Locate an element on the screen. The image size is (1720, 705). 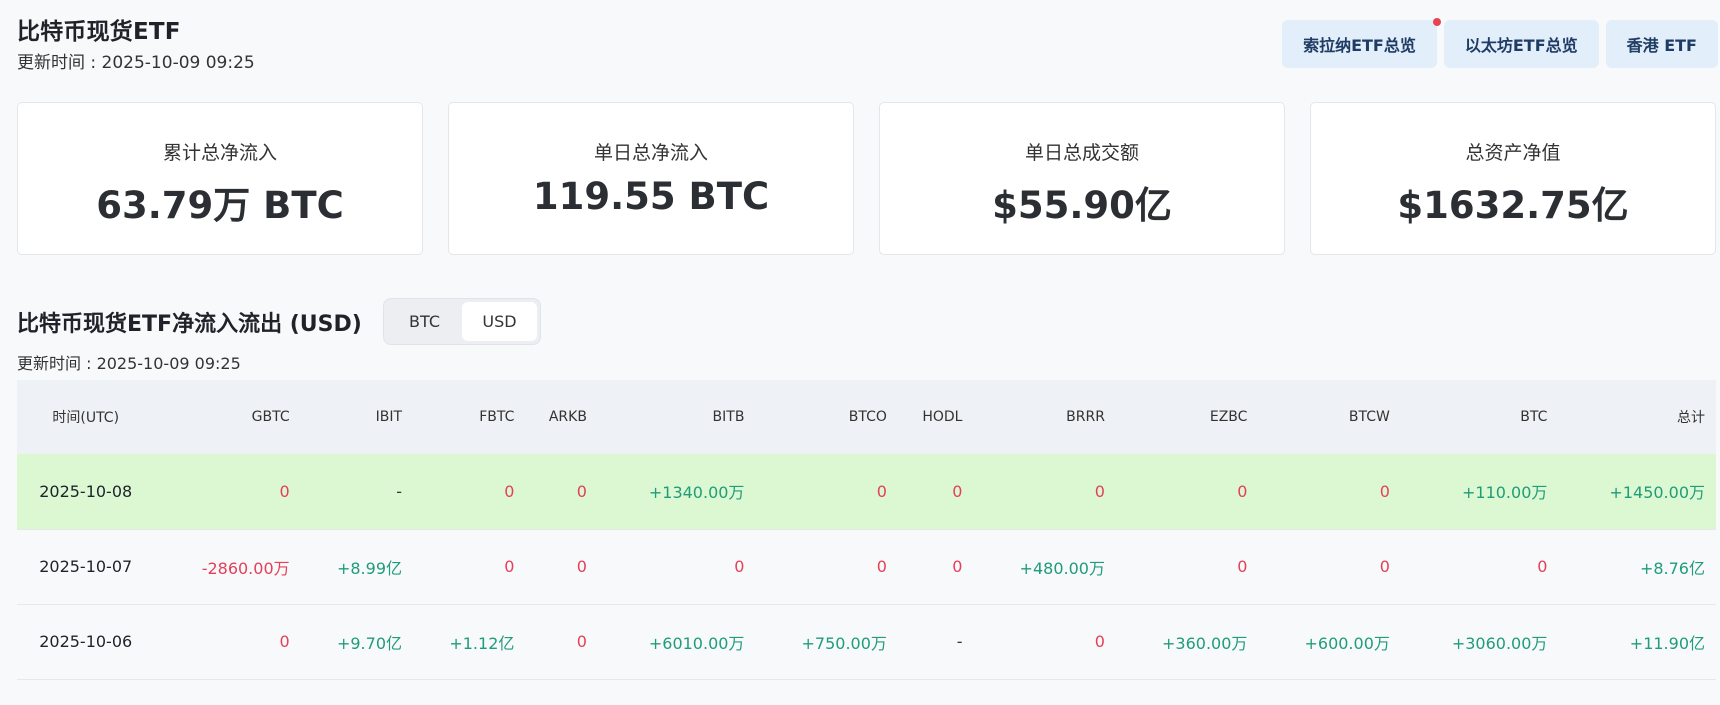
stat-card-daily-volume: 单日总成交额 $55.90亿 is located at coordinates (1082, 178).